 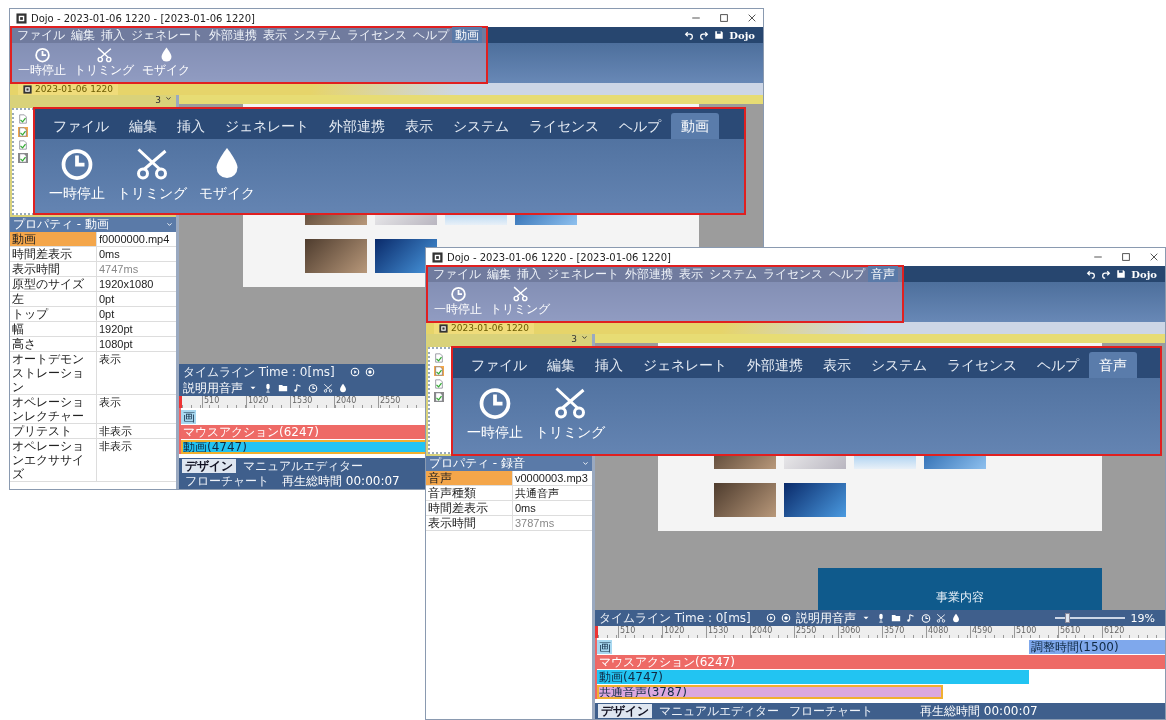 What do you see at coordinates (136, 239) in the screenshot?
I see `property-value: f0000000.mp4` at bounding box center [136, 239].